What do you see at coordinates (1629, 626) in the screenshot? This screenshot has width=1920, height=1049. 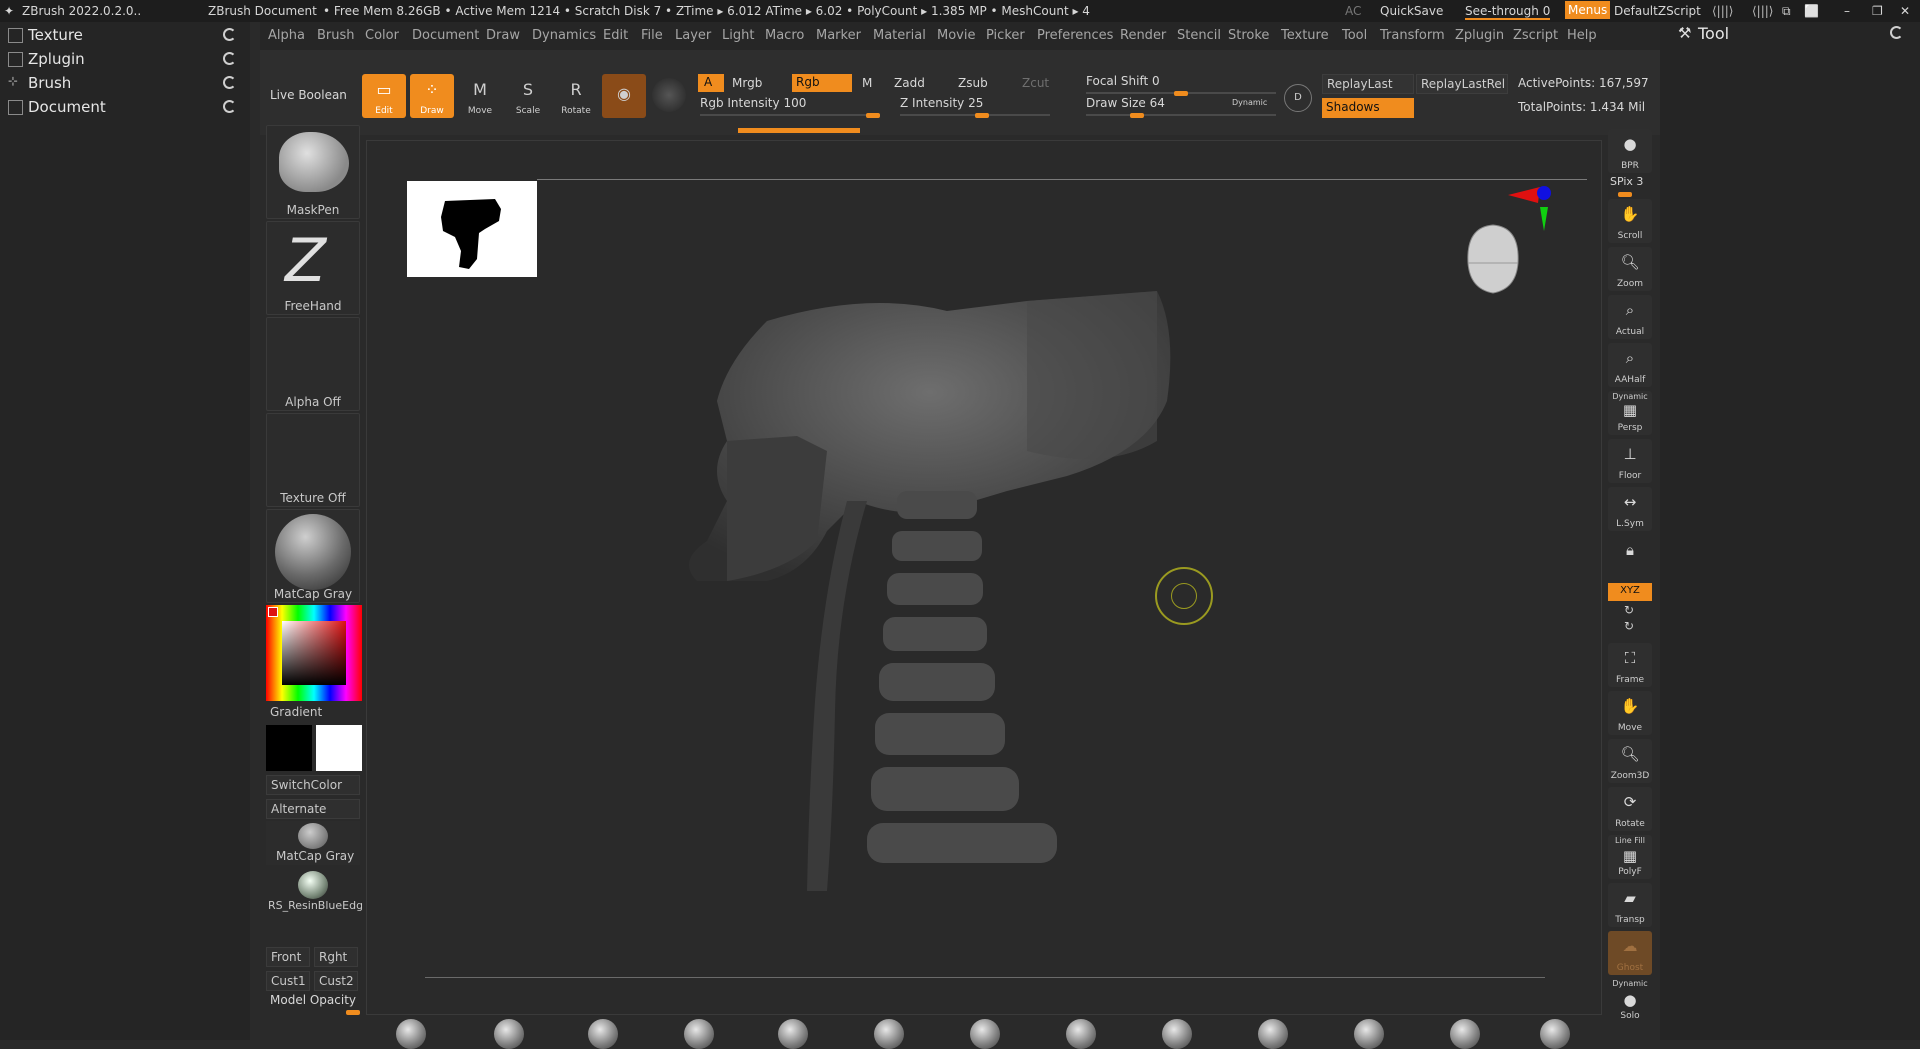 I see `rotate-z-icon: ↻` at bounding box center [1629, 626].